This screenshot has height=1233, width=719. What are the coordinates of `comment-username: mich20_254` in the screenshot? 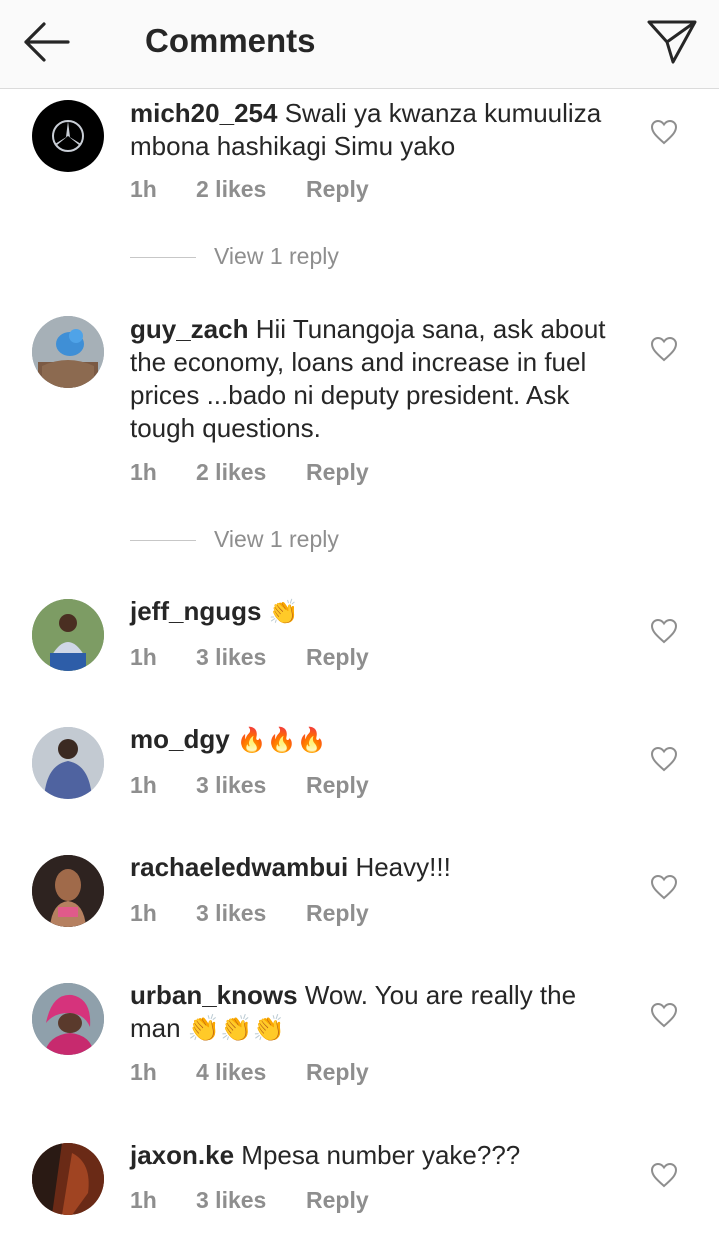 It's located at (203, 113).